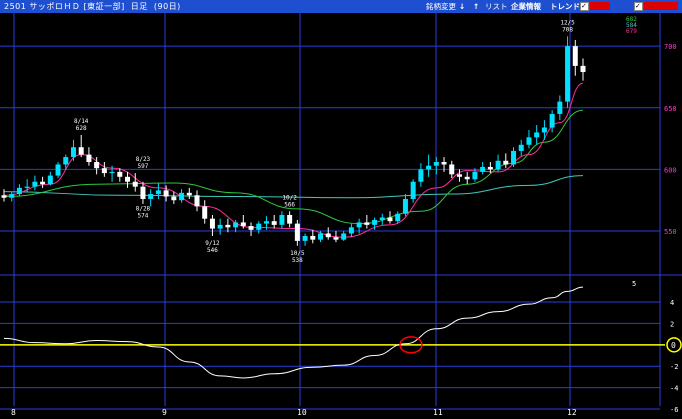 Image resolution: width=682 pixels, height=419 pixels. Describe the element at coordinates (289, 204) in the screenshot. I see `annotation-value: 566` at that location.